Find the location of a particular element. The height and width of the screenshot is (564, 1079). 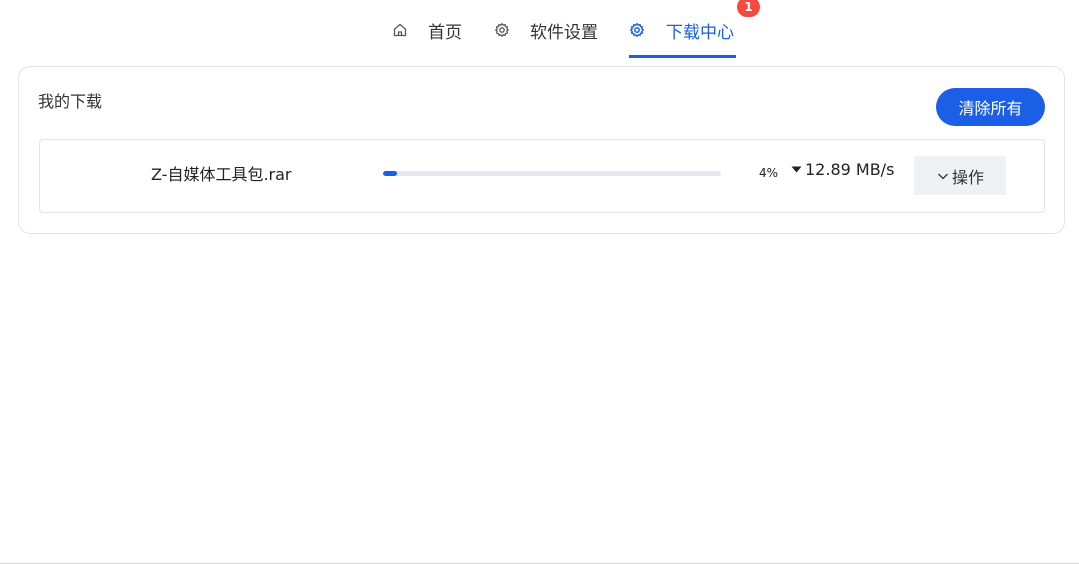

download-speed: 12.89 MB/s is located at coordinates (842, 169).